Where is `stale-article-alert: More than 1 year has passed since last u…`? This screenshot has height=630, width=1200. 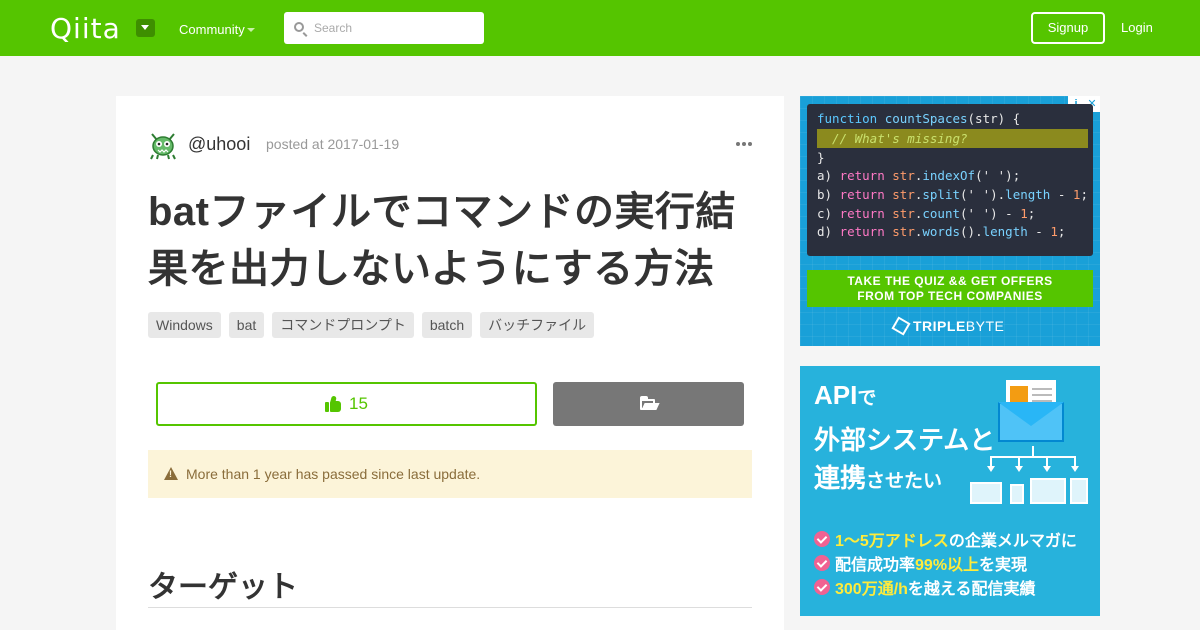
stale-article-alert: More than 1 year has passed since last u… is located at coordinates (450, 474).